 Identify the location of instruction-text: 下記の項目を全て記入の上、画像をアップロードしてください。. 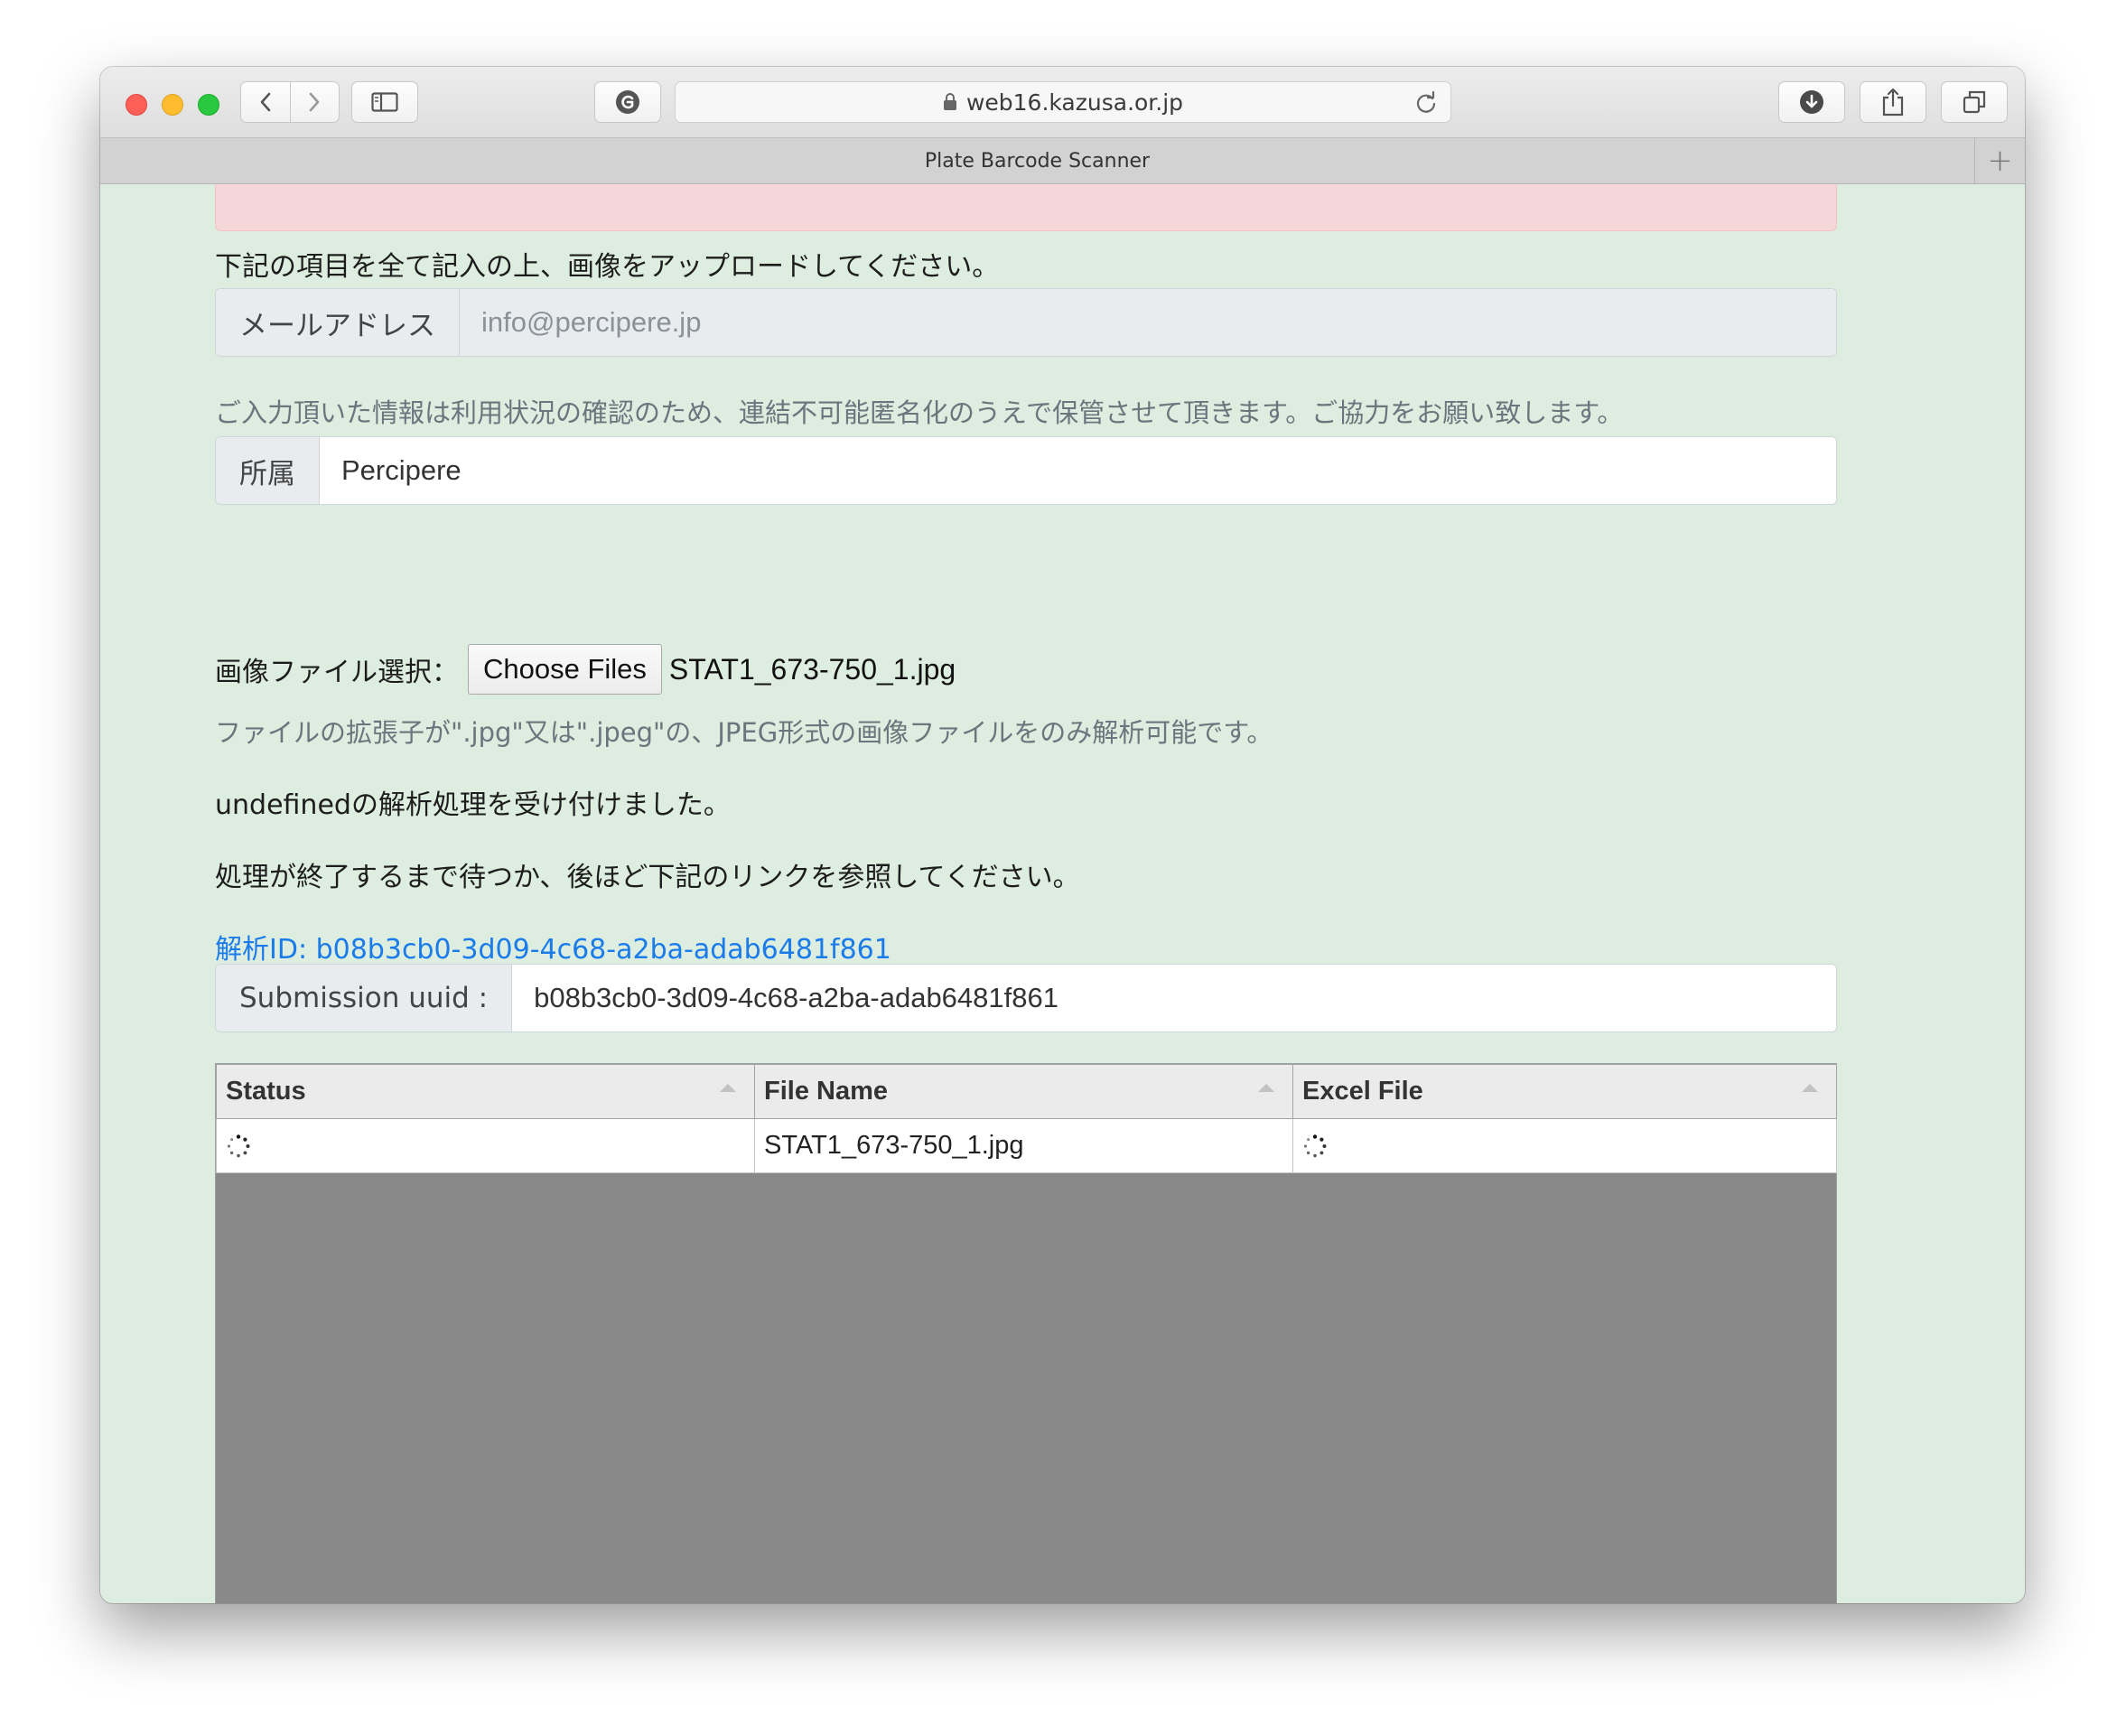
(607, 267).